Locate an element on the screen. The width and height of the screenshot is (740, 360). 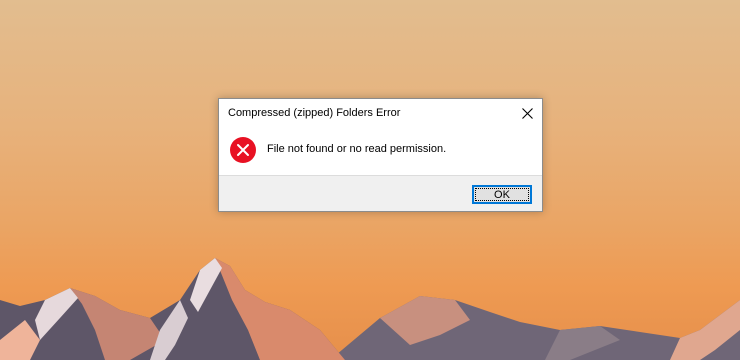
dialog-titlebar: Compressed (zipped) Folders Error is located at coordinates (380, 114).